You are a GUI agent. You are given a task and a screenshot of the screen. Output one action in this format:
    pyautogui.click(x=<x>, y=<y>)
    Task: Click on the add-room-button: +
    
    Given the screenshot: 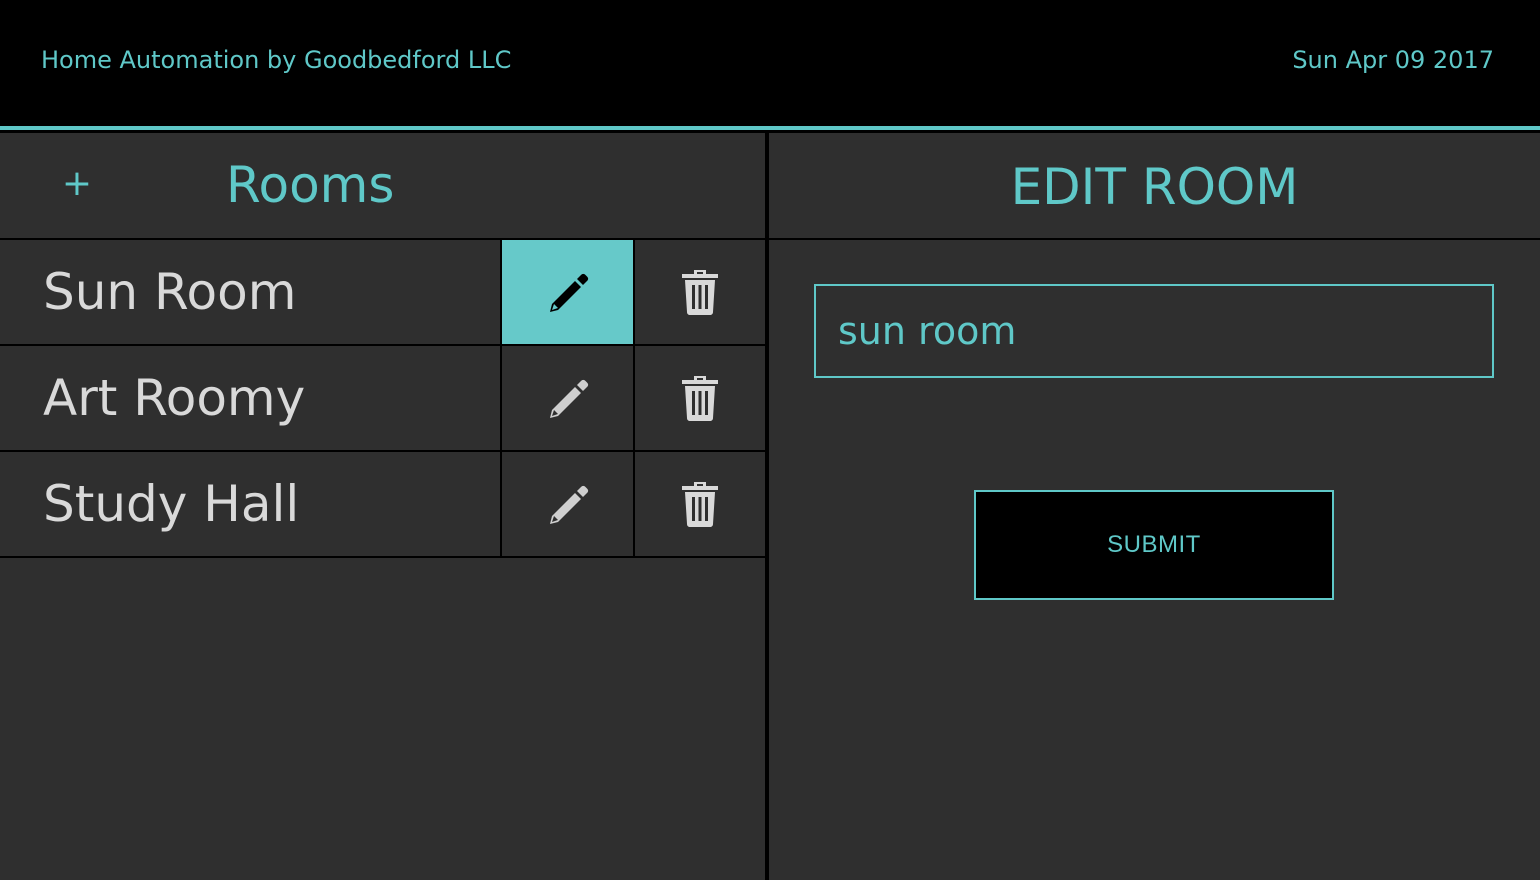 What is the action you would take?
    pyautogui.click(x=77, y=184)
    